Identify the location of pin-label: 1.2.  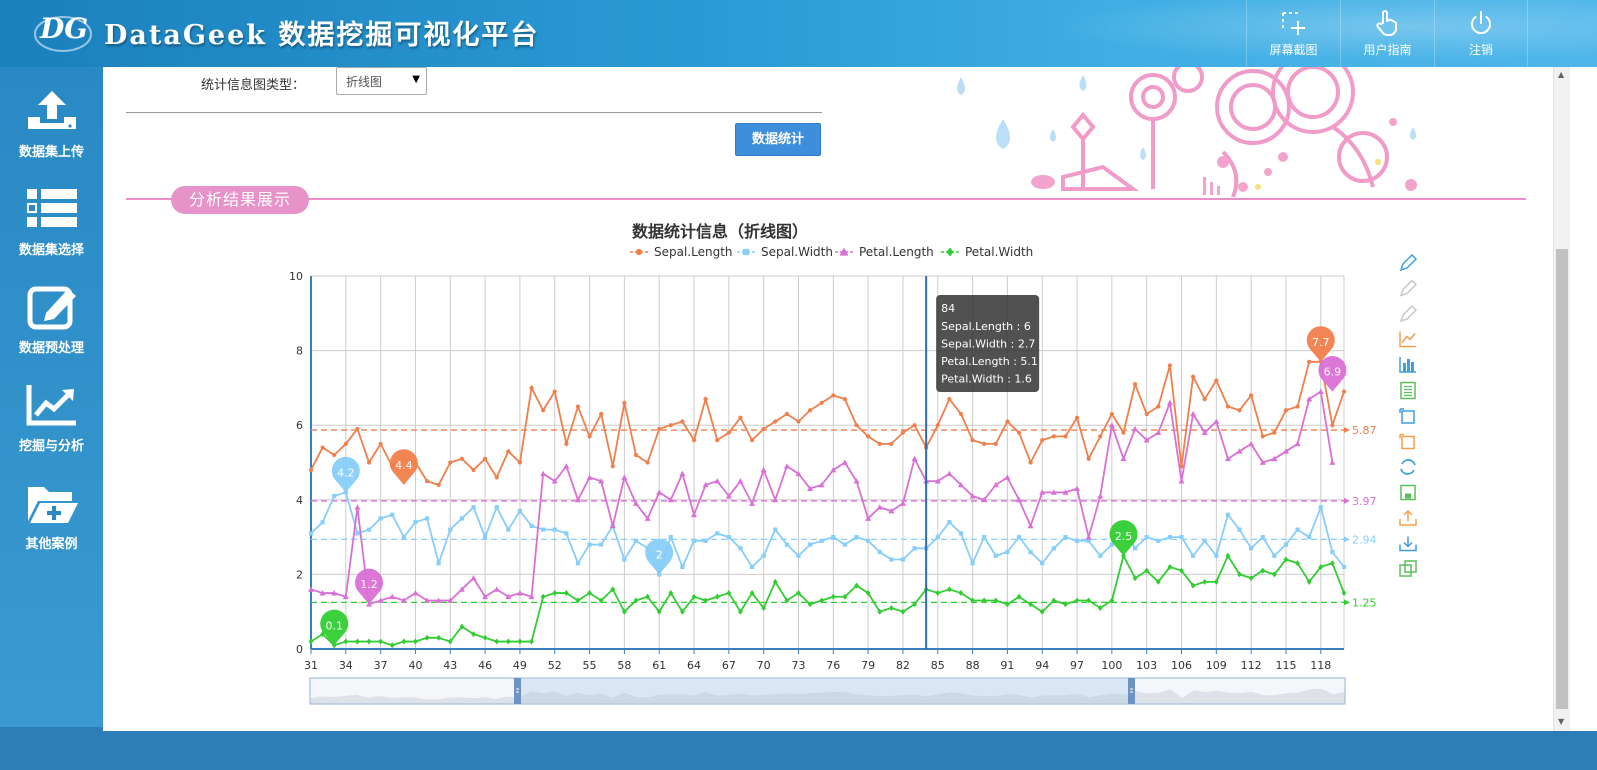
(369, 584).